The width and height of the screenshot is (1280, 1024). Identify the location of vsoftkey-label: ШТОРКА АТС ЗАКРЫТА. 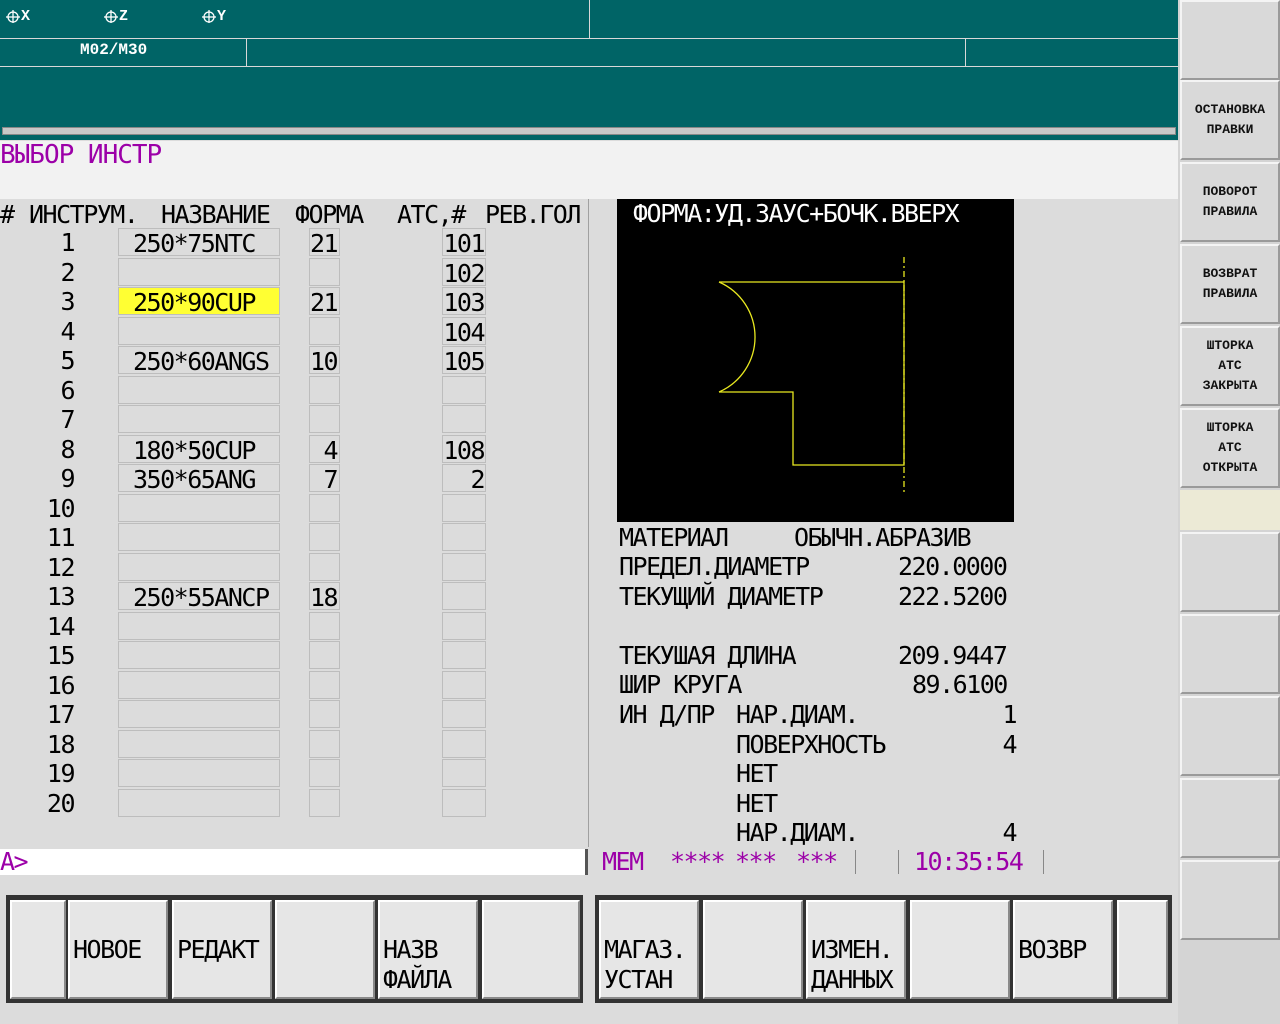
(1230, 365).